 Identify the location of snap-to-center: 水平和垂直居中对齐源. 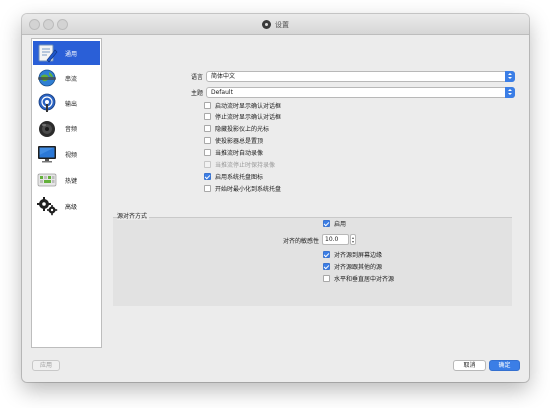
(358, 278).